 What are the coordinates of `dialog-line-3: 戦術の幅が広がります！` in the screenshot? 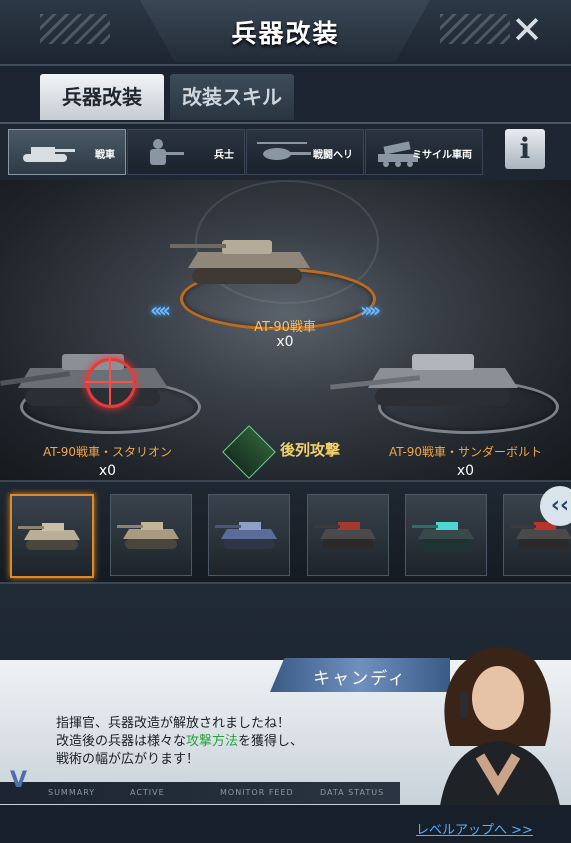 It's located at (128, 759).